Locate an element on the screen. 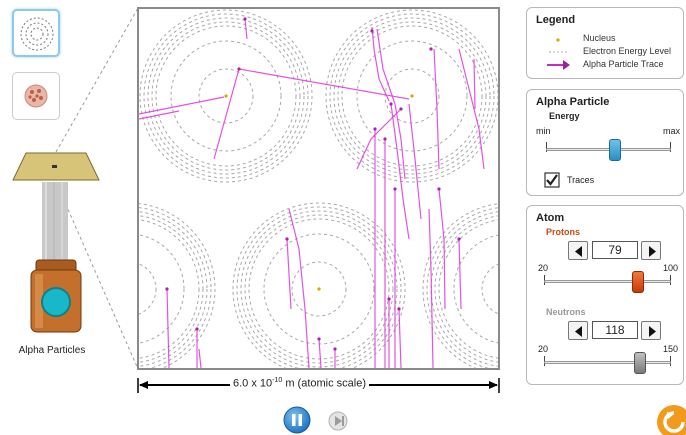 The height and width of the screenshot is (435, 686). legend-trace-label: Alpha Particle Trace is located at coordinates (623, 64).